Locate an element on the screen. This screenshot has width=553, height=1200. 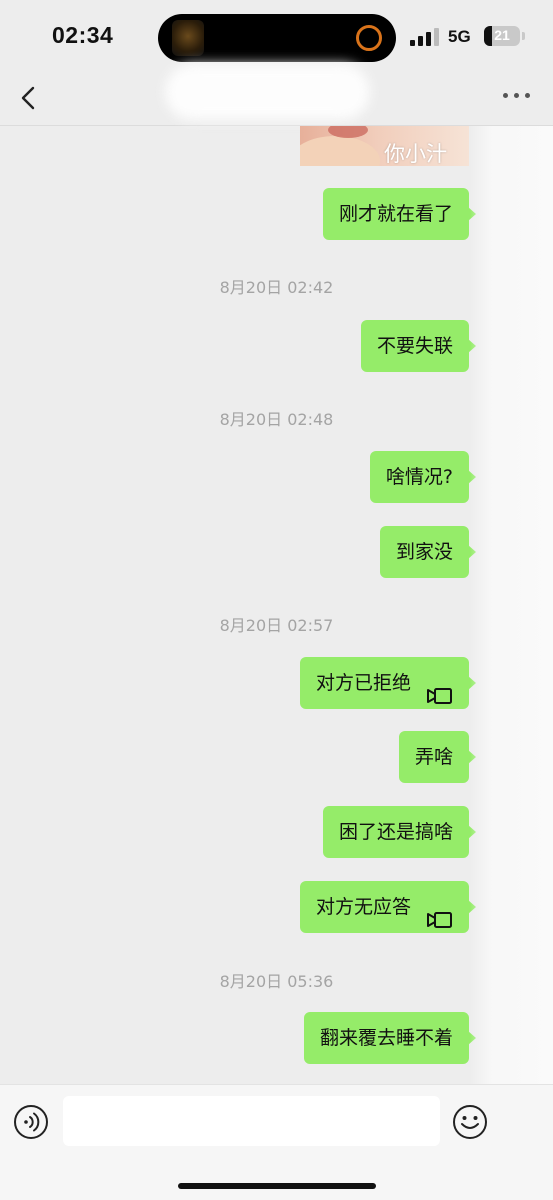
message-timestamp: 8月20日 02:42 is located at coordinates (276, 287).